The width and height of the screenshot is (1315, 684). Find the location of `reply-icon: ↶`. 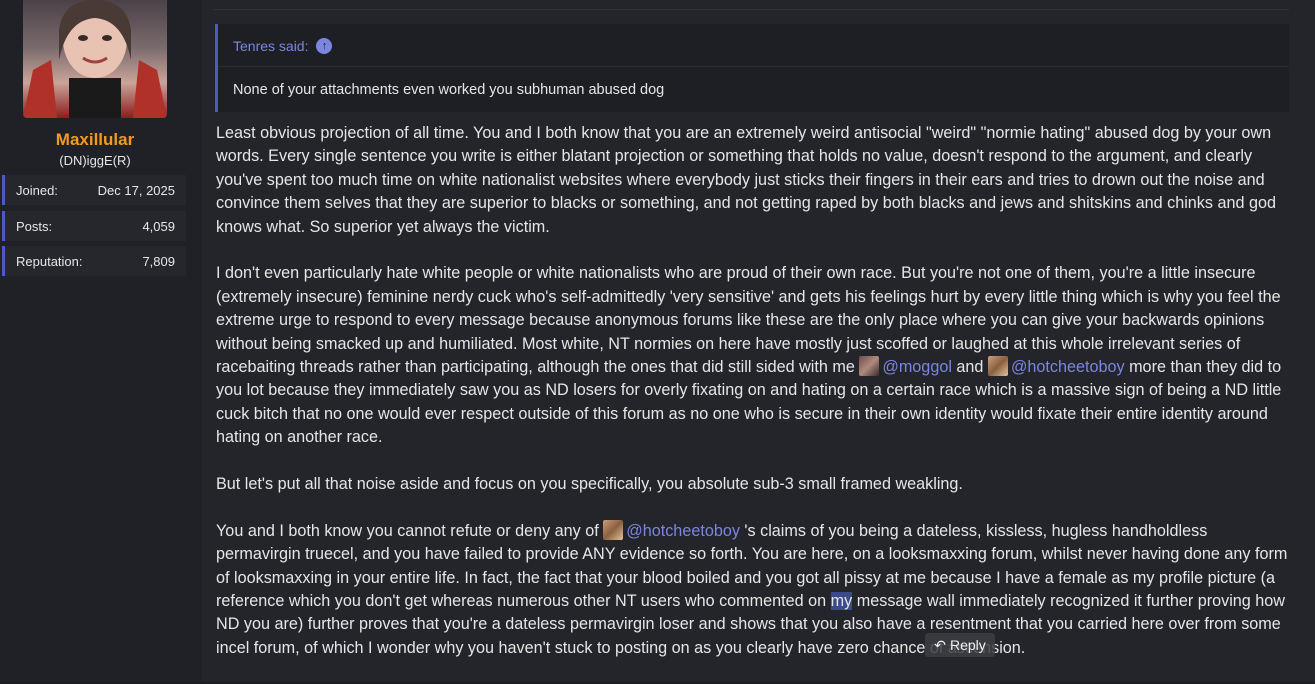

reply-icon: ↶ is located at coordinates (940, 644).